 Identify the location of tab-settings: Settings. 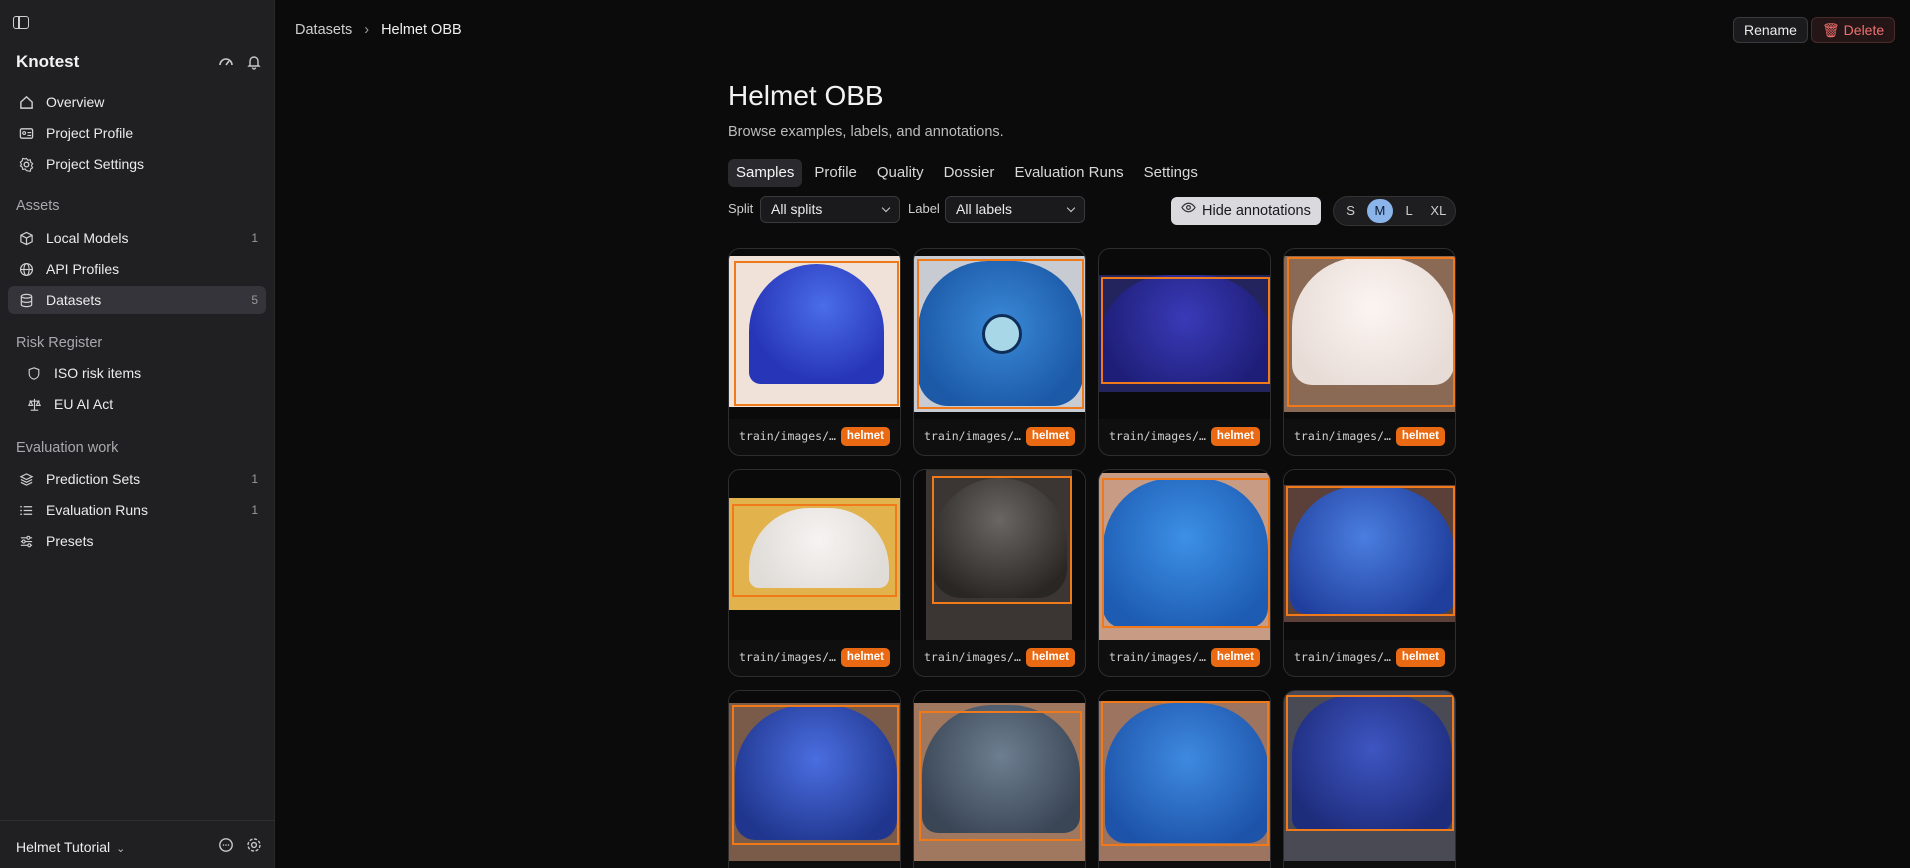
(1171, 173).